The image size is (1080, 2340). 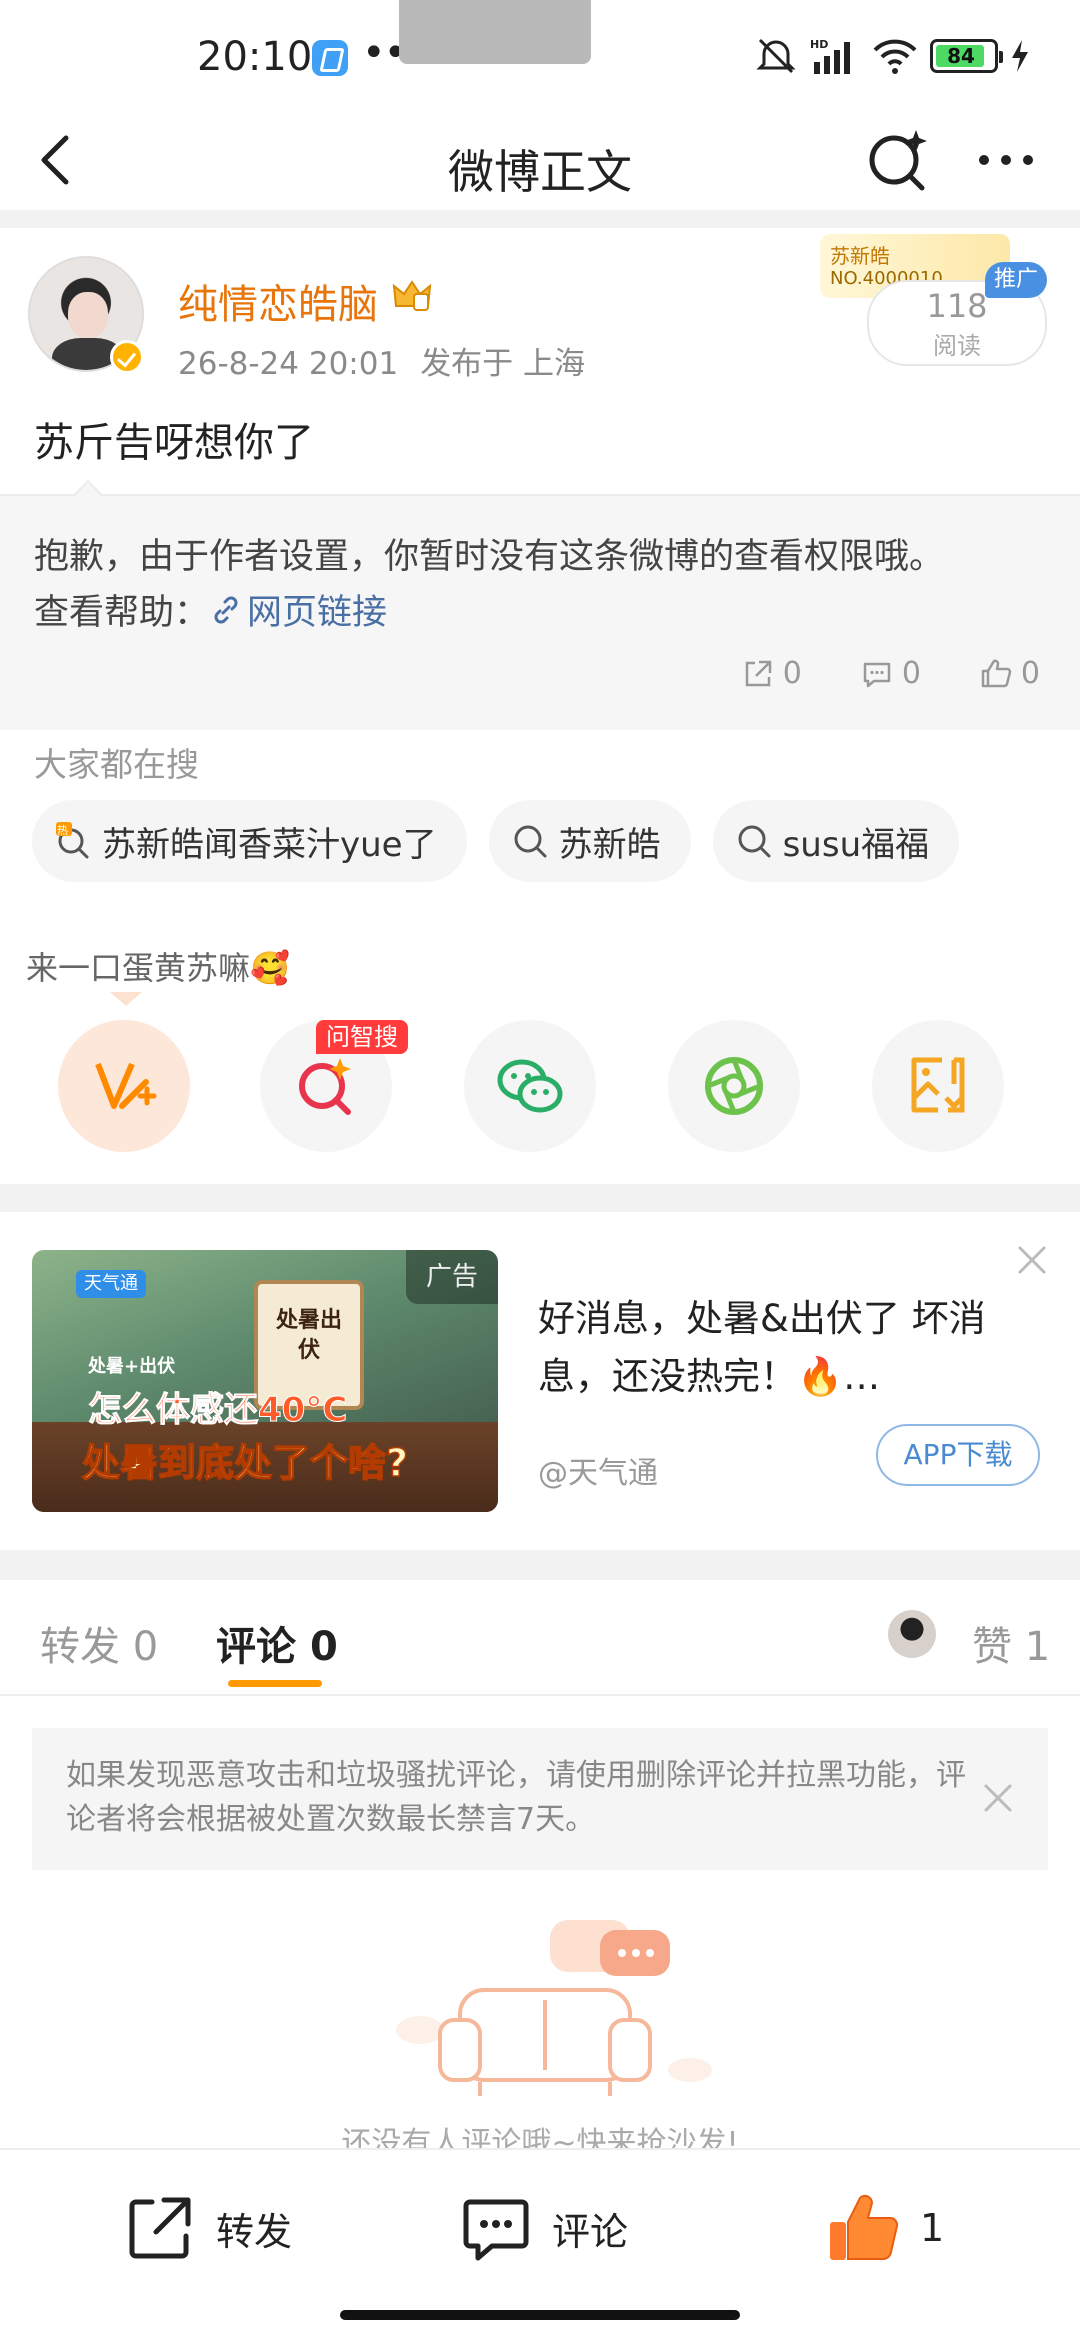 I want to click on post-location: 发布于 上海, so click(x=503, y=364).